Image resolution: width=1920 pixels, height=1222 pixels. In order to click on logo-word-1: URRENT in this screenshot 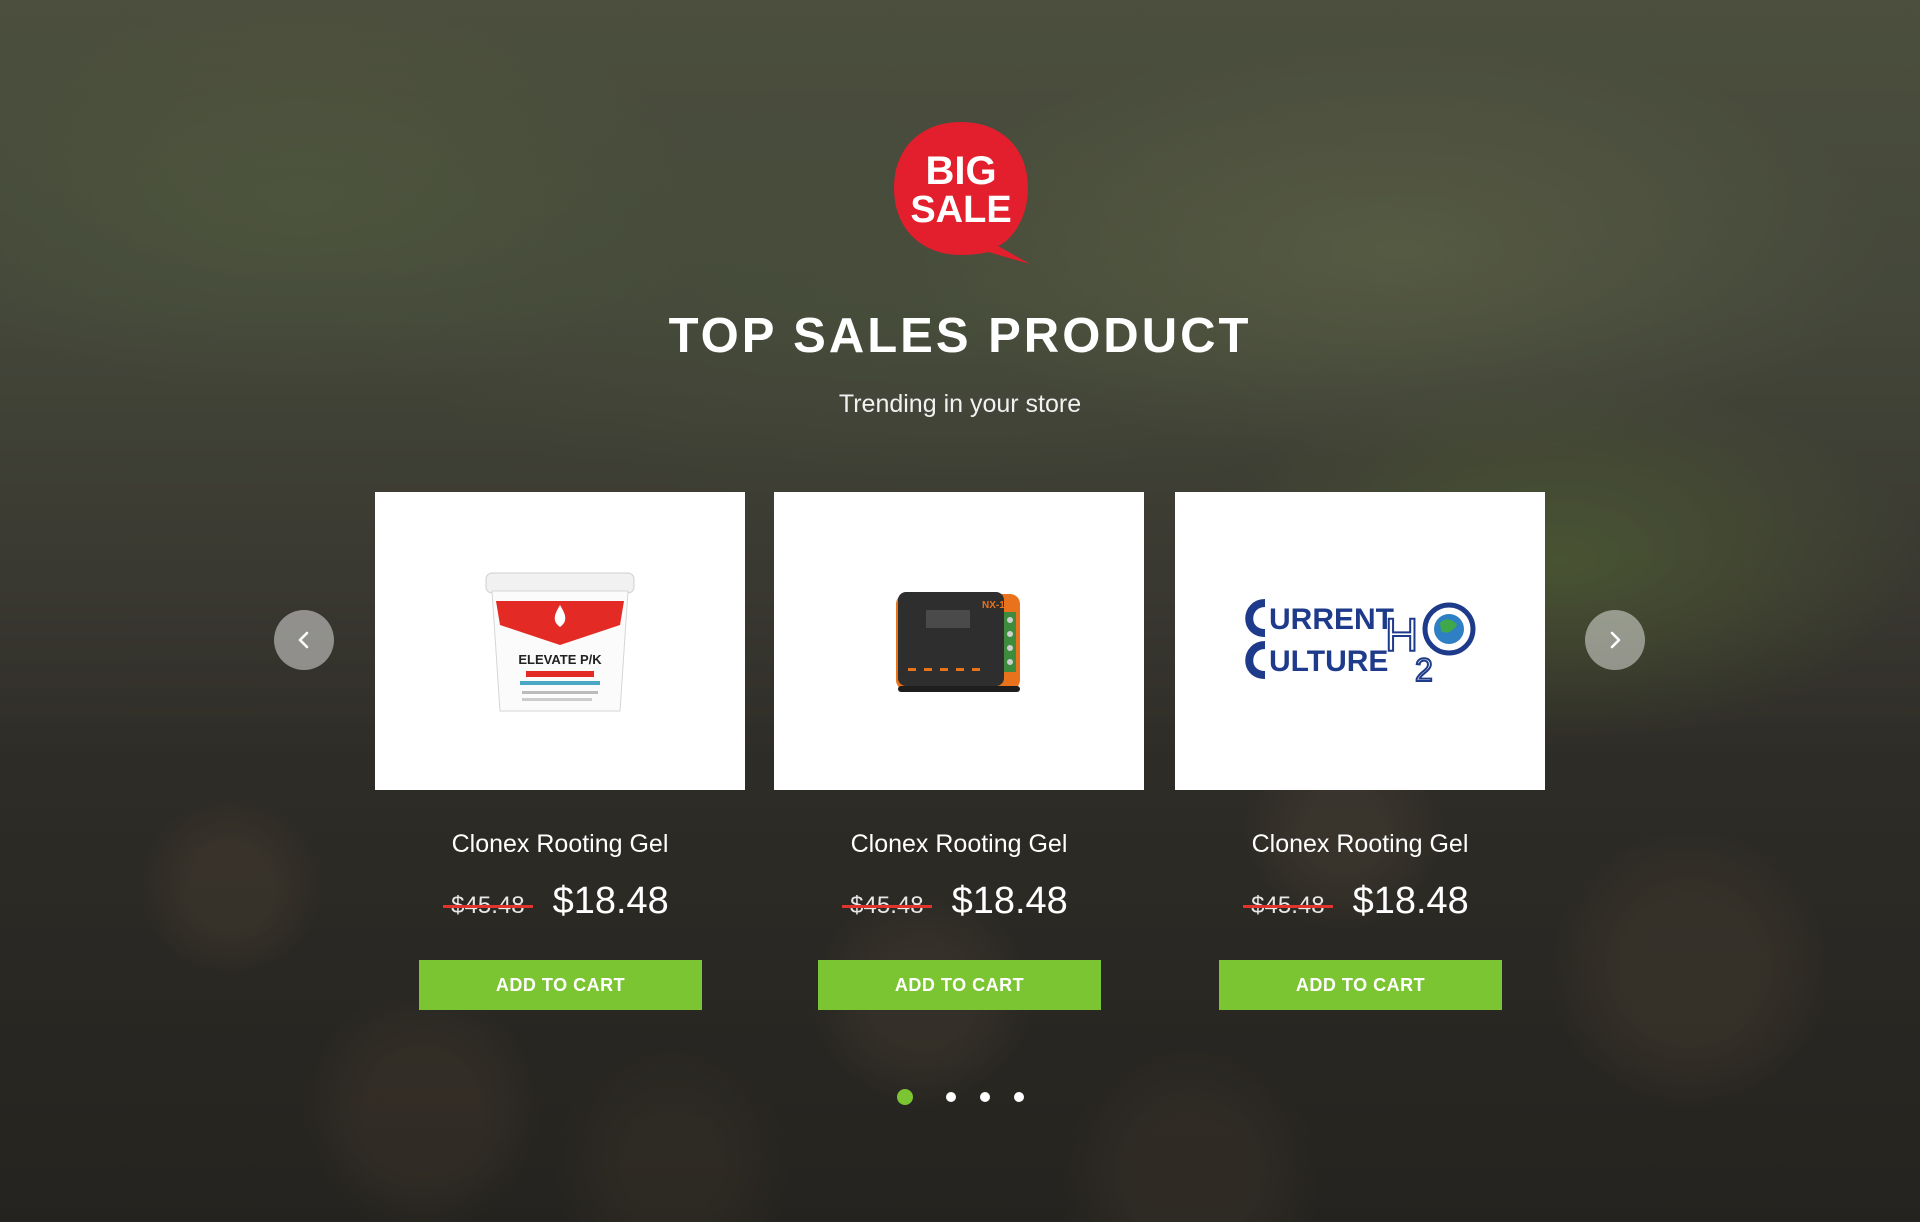, I will do `click(1331, 619)`.